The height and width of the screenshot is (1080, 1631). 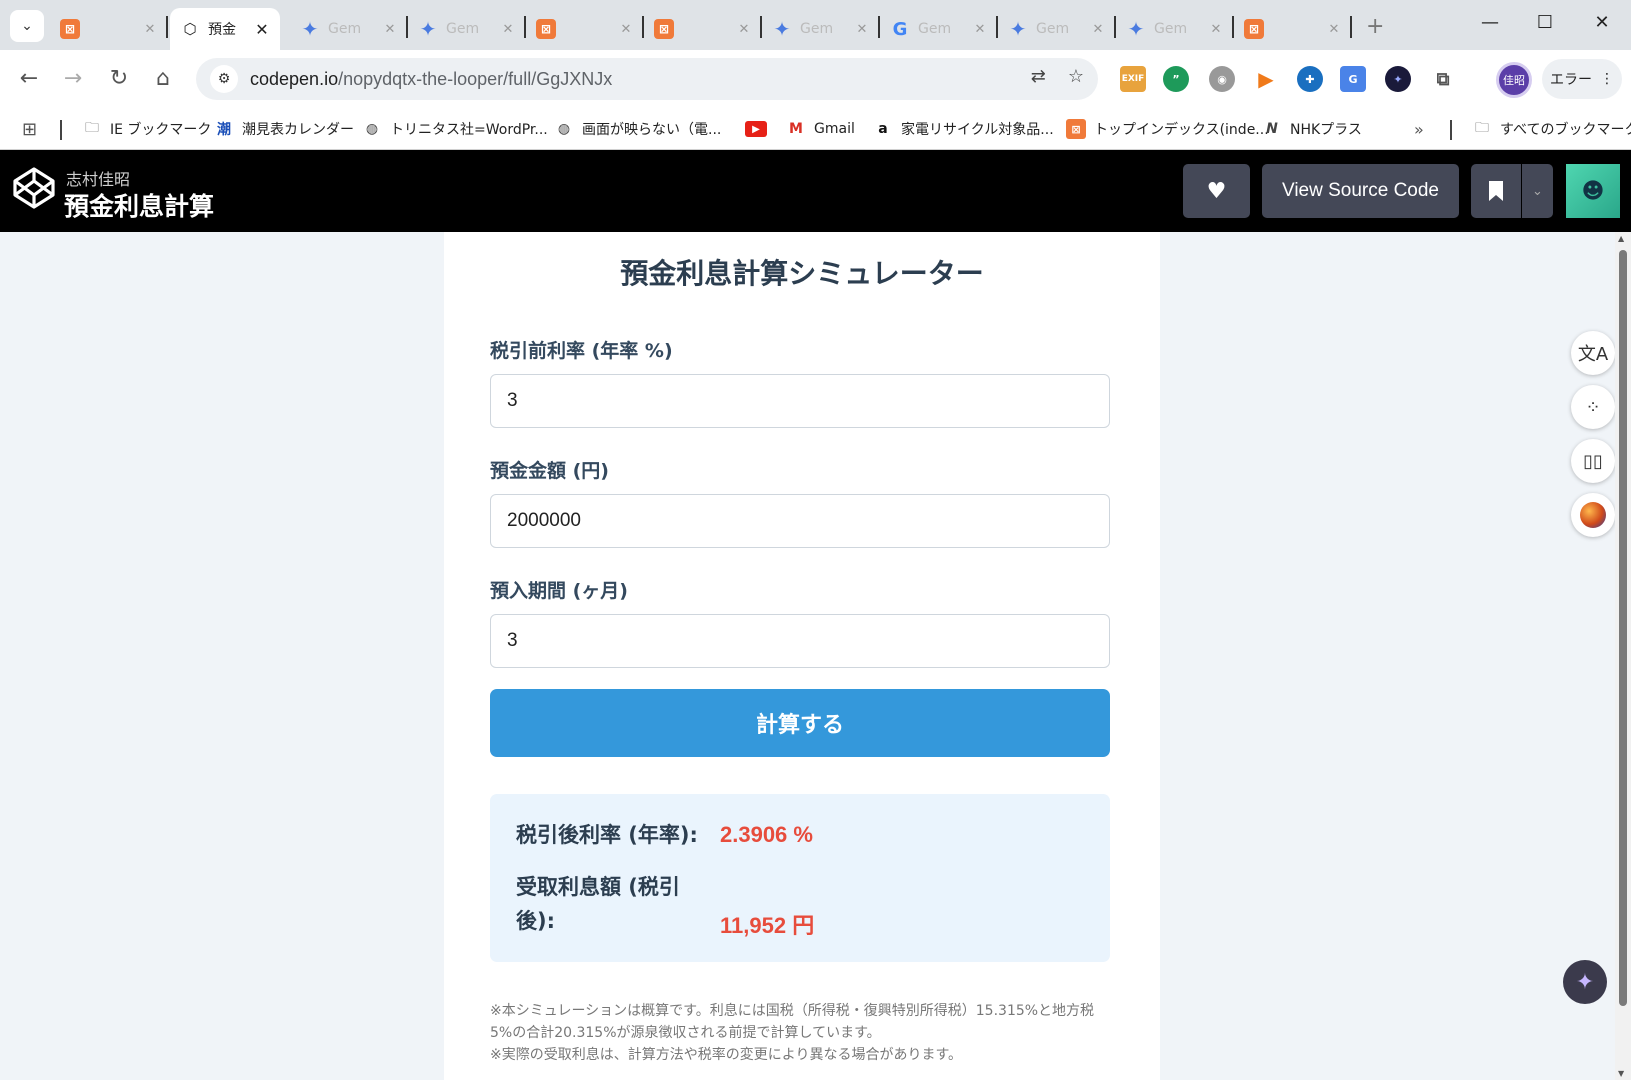 I want to click on user-avatar: ☻, so click(x=1593, y=191).